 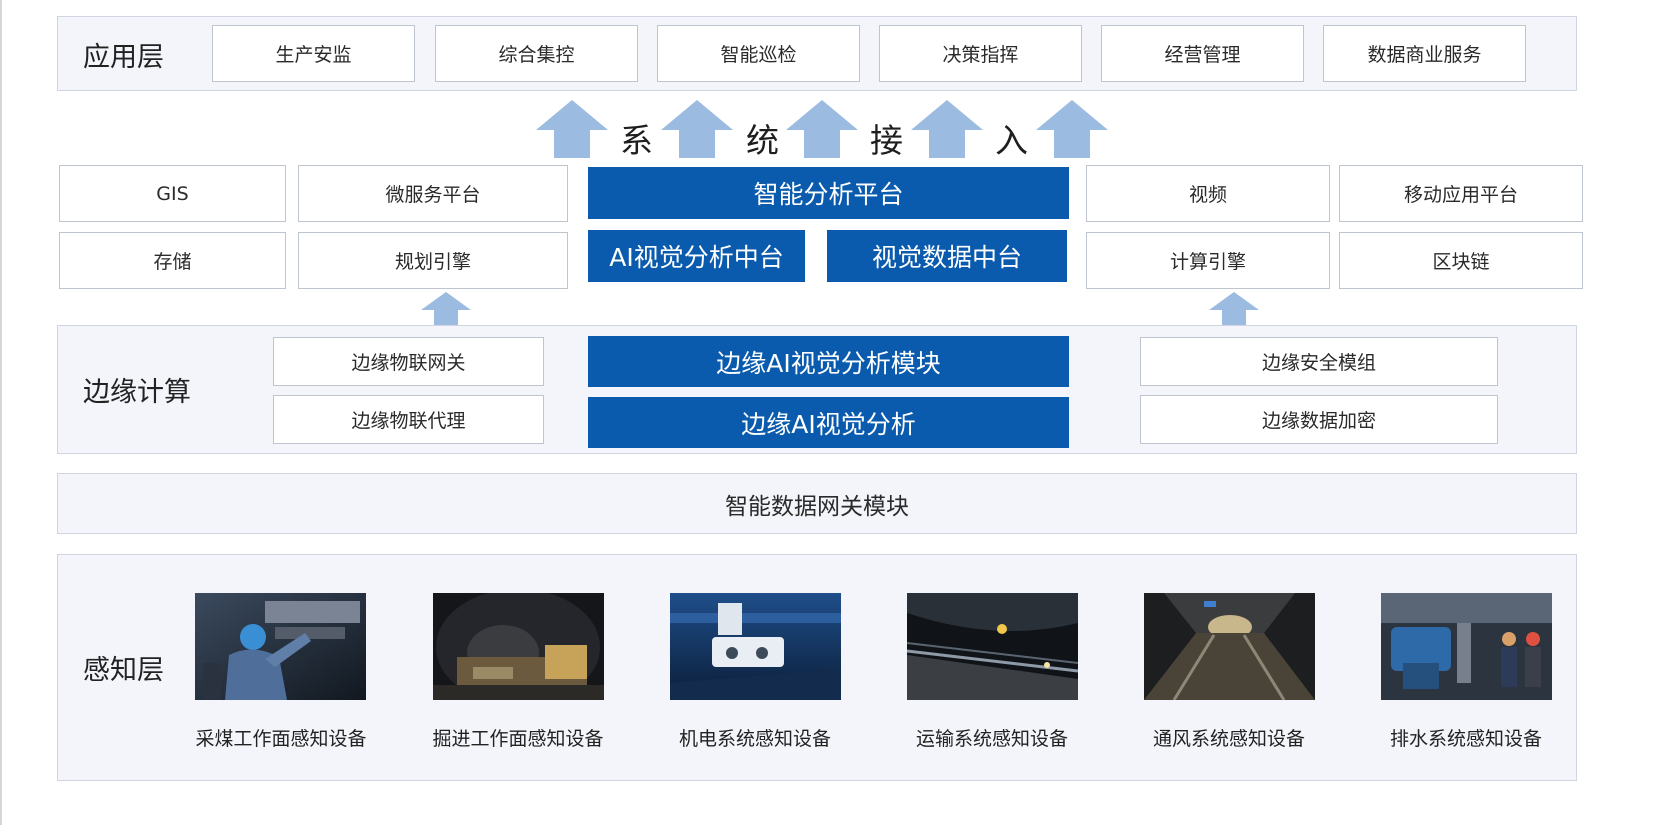 What do you see at coordinates (828, 361) in the screenshot?
I see `edge-ai-vision-module: 边缘AI视觉分析模块` at bounding box center [828, 361].